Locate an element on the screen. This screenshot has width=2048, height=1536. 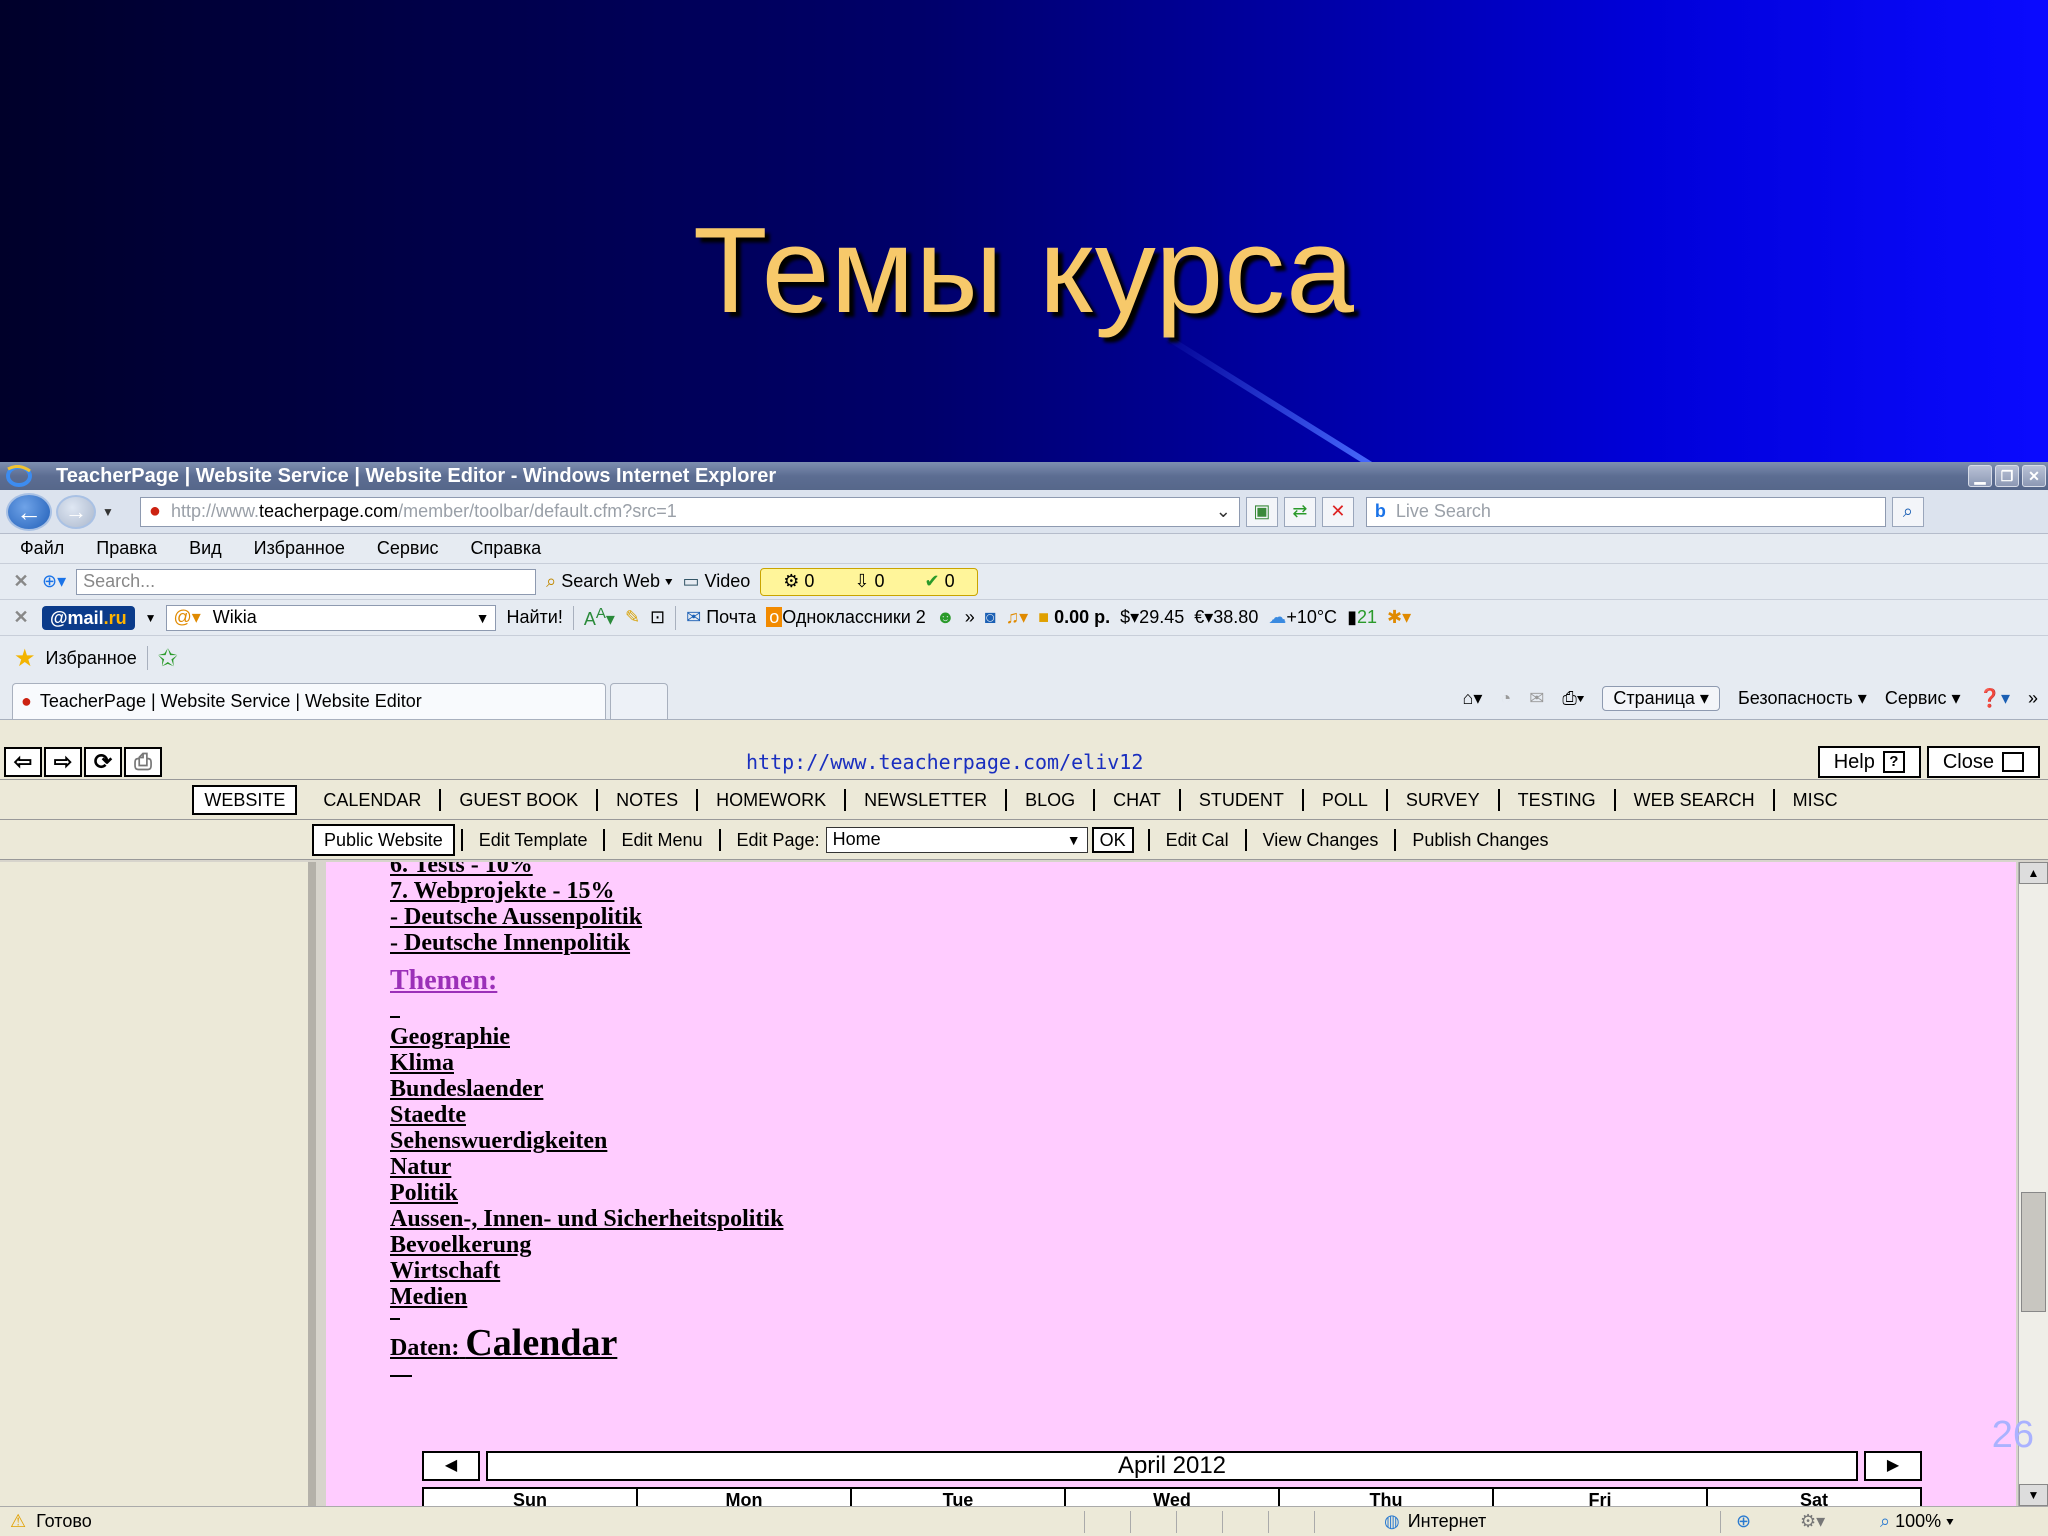
ok-button: OK is located at coordinates (1112, 839).